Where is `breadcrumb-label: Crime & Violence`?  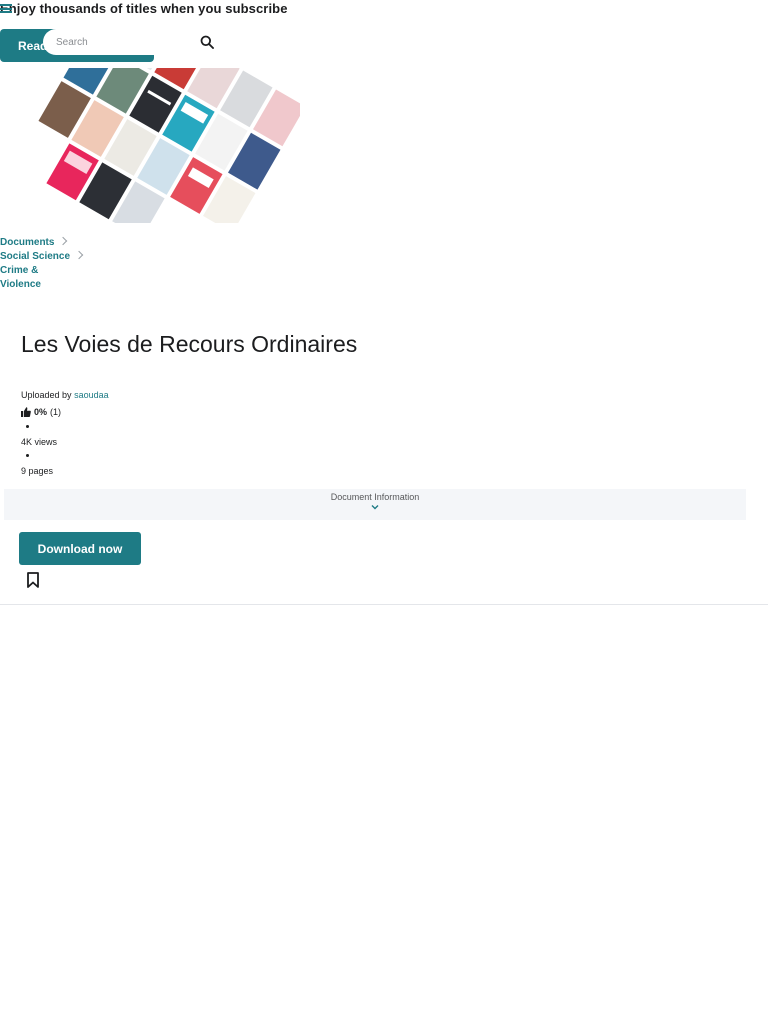
breadcrumb-label: Crime & Violence is located at coordinates (20, 277).